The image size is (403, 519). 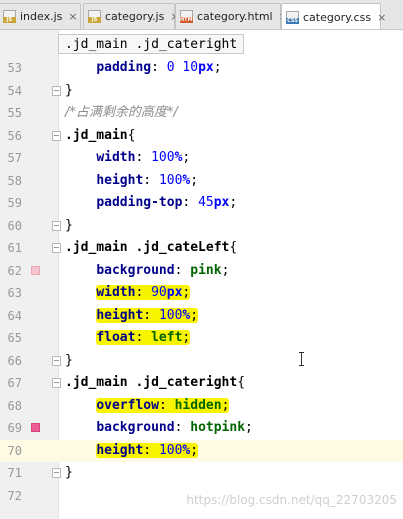 I want to click on code-line: 61 .jd_main .jd_cateLeft{, so click(x=201, y=248).